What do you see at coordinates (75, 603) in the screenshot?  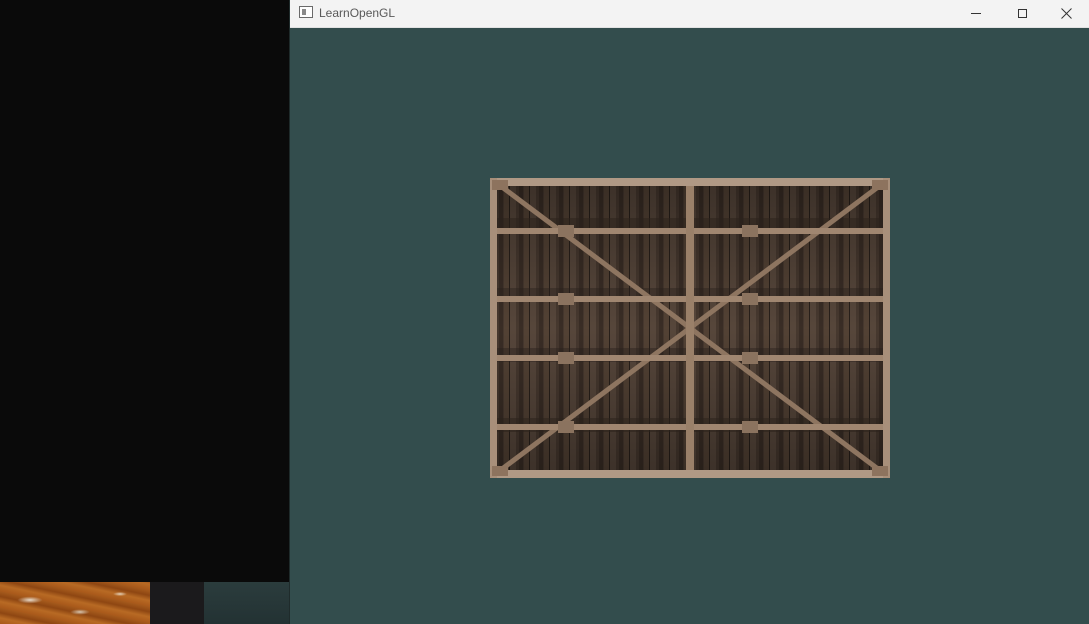 I see `wood-thumbnail` at bounding box center [75, 603].